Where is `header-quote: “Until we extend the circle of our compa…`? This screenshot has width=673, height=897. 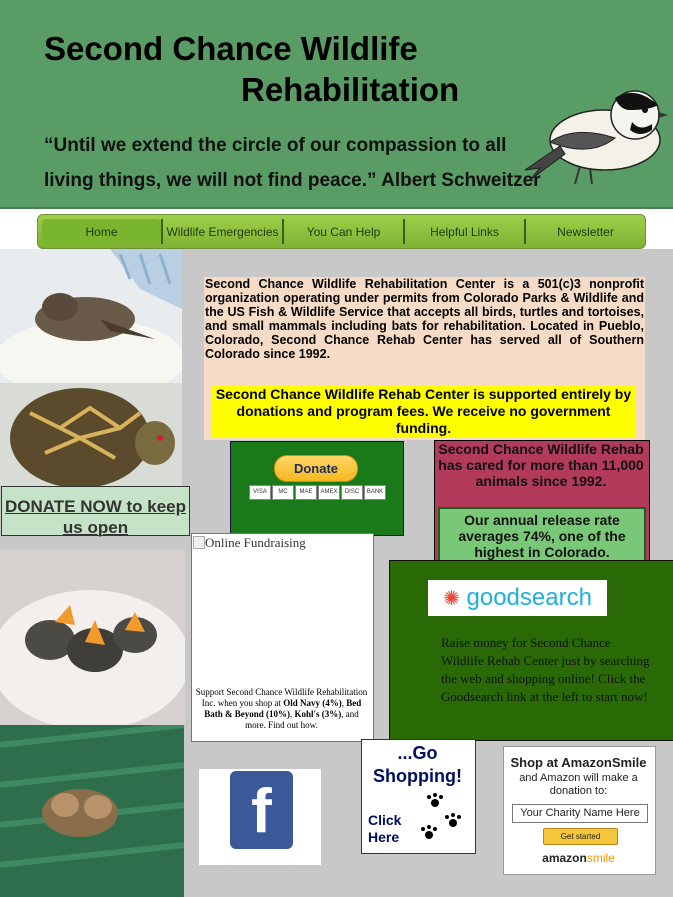 header-quote: “Until we extend the circle of our compa… is located at coordinates (304, 163).